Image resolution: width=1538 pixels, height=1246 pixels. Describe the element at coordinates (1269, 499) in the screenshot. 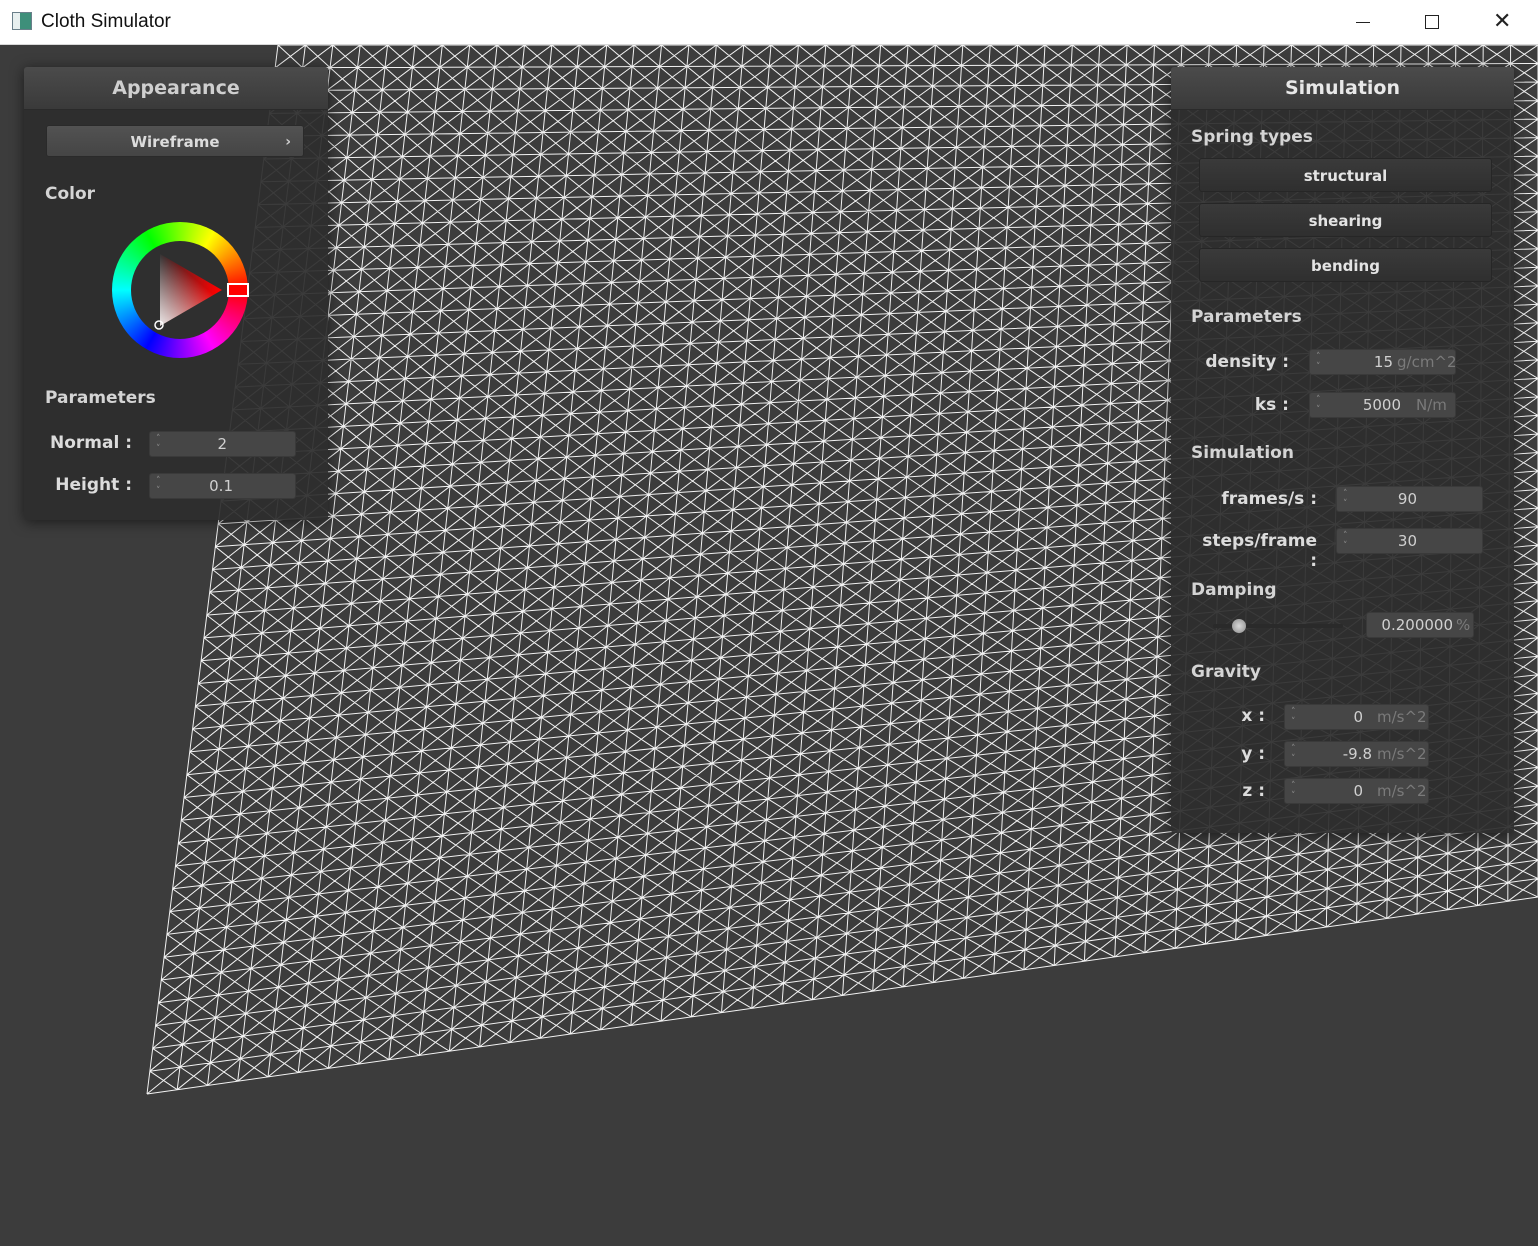

I see `frames-per-s-label: frames/s :` at that location.